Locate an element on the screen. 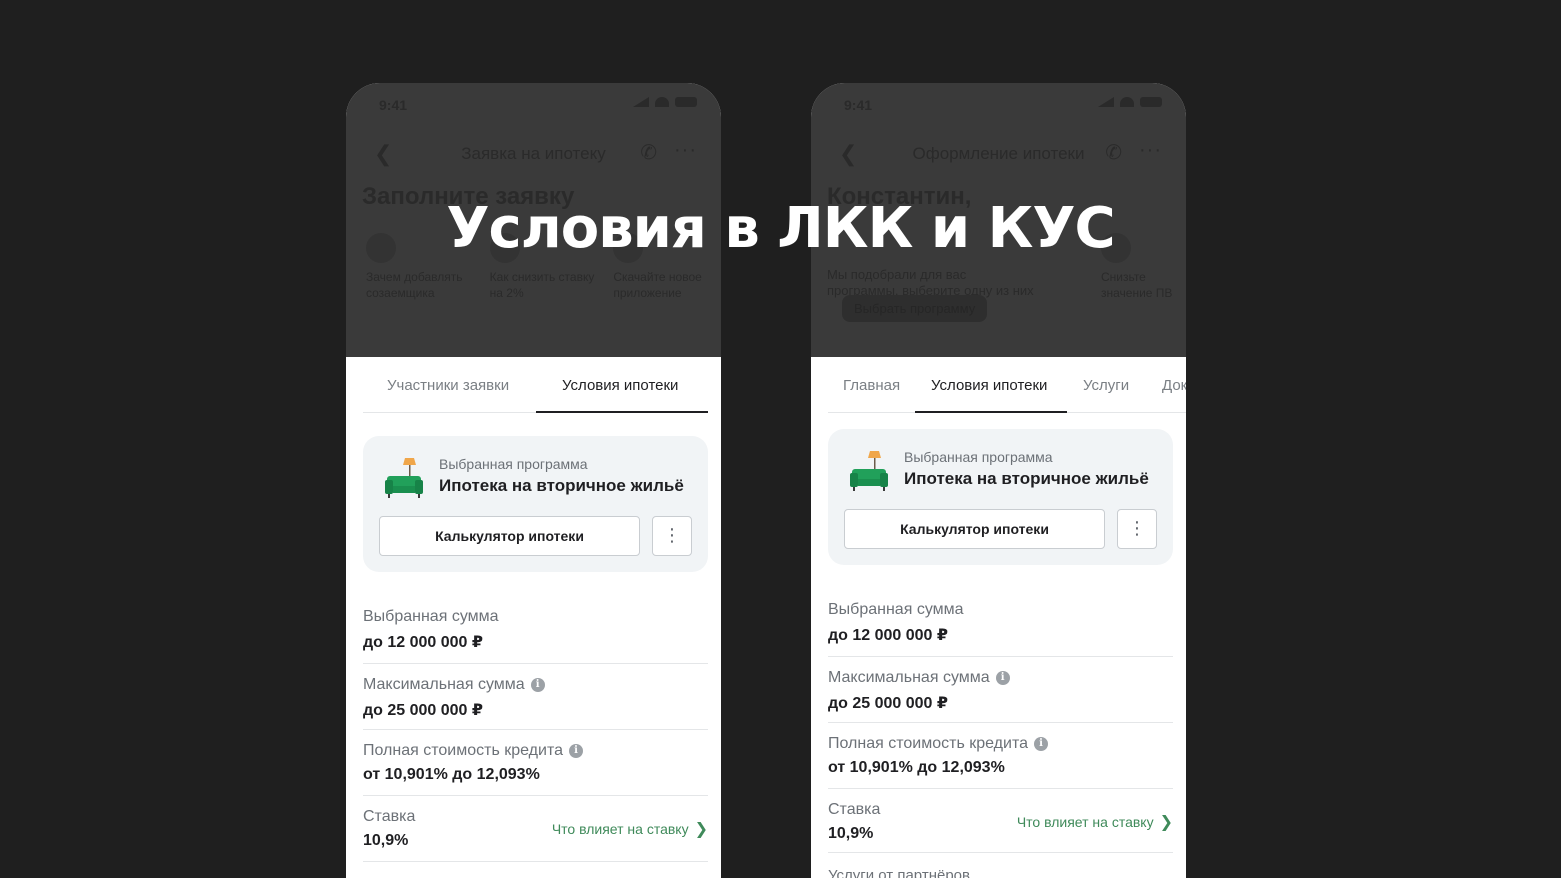 The width and height of the screenshot is (1561, 878). tab-documents: Док is located at coordinates (1174, 385).